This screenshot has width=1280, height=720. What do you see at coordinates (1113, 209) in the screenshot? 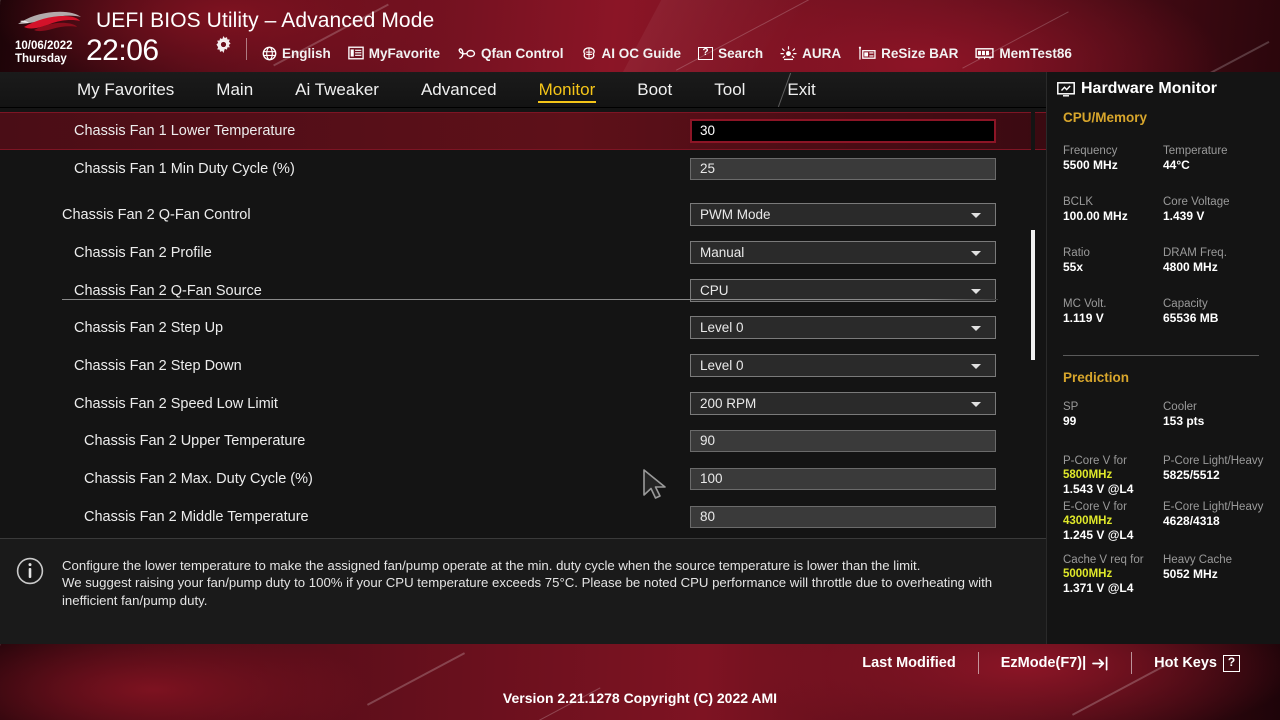
I see `hw-cell: BCLK 100.00 MHz` at bounding box center [1113, 209].